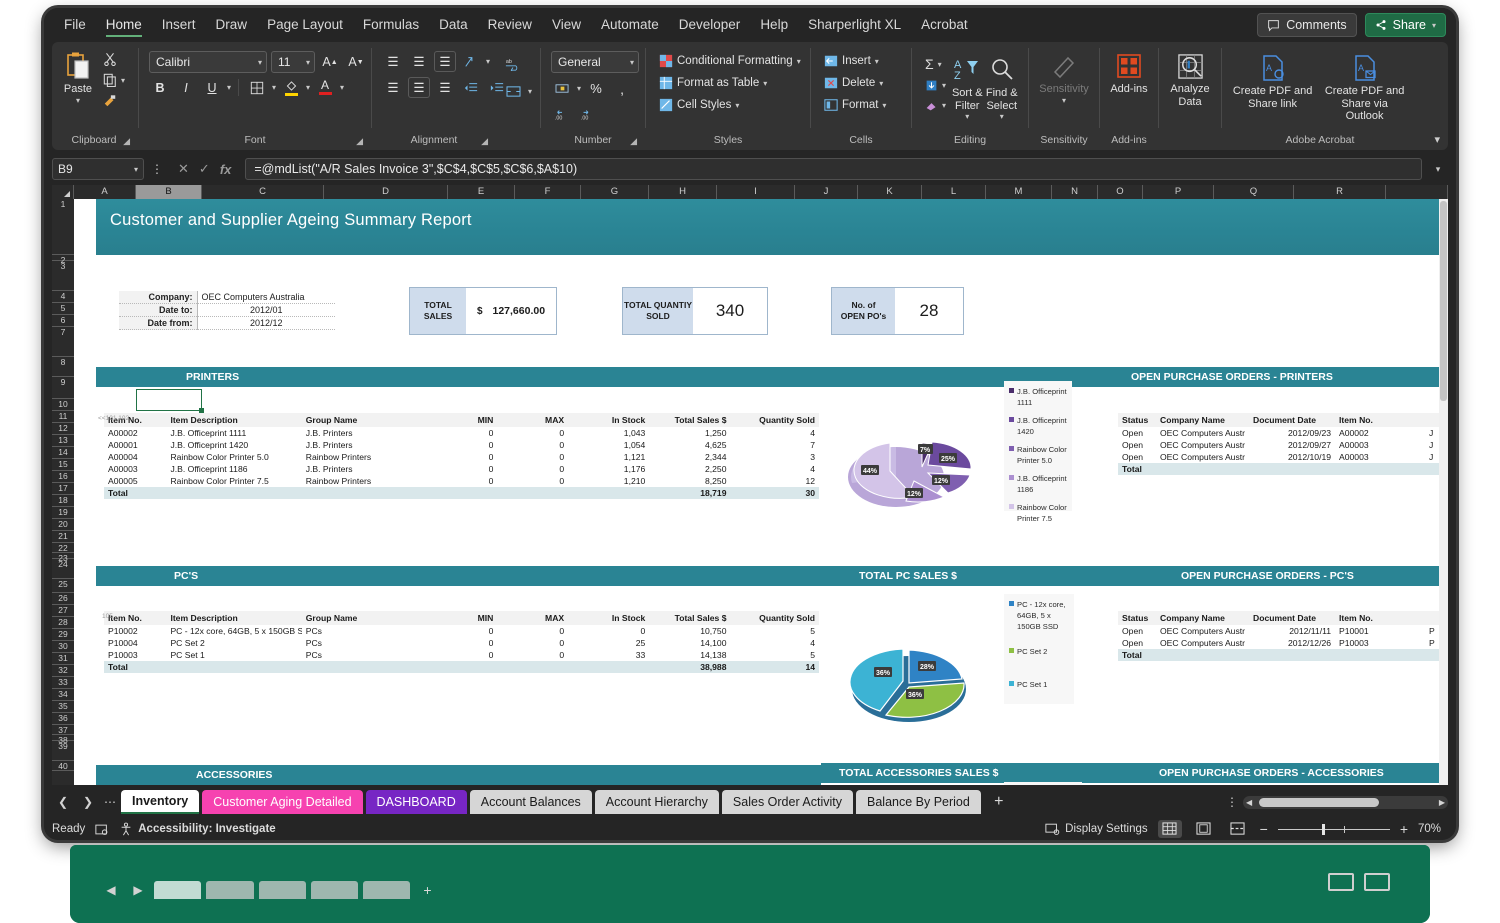 This screenshot has width=1500, height=923. I want to click on row-header-33: 33, so click(63, 683).